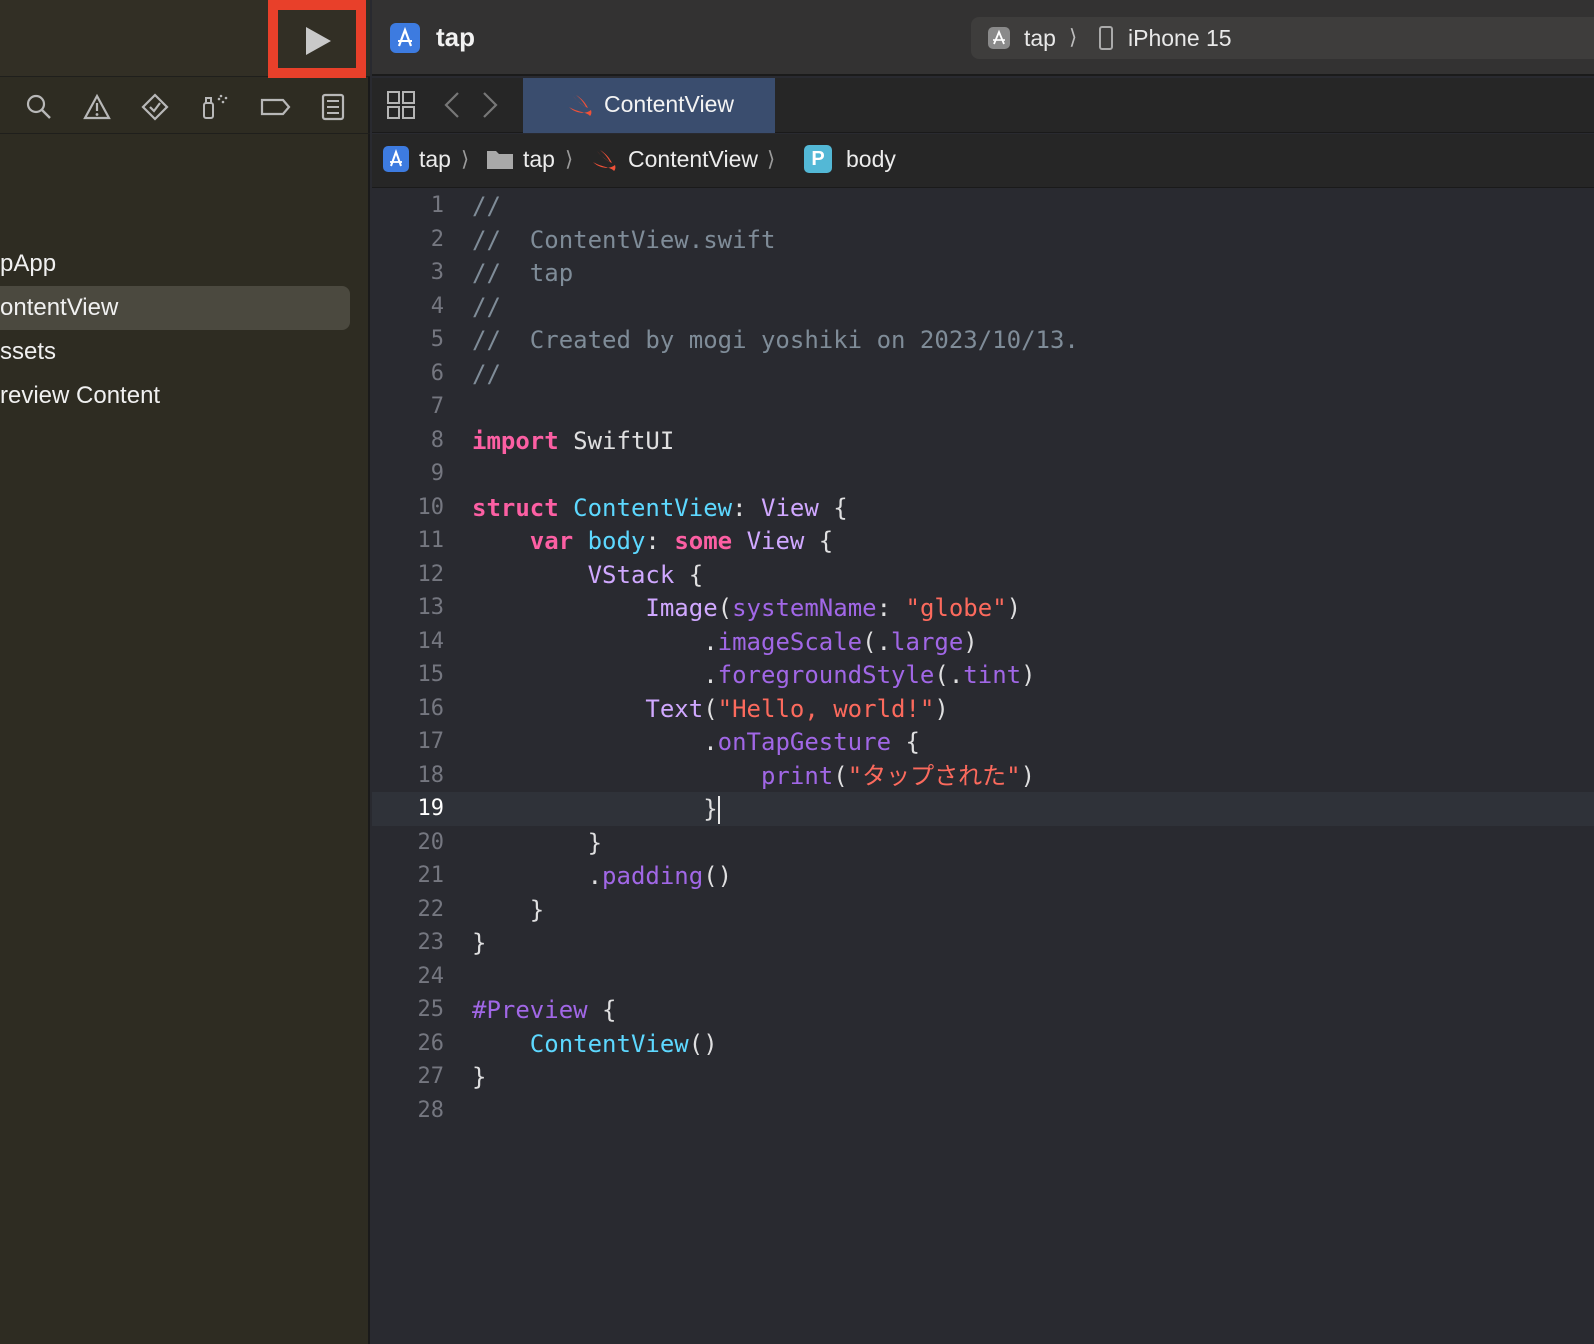 Image resolution: width=1594 pixels, height=1344 pixels. Describe the element at coordinates (983, 776) in the screenshot. I see `code-line: 18 print("タップされた")` at that location.